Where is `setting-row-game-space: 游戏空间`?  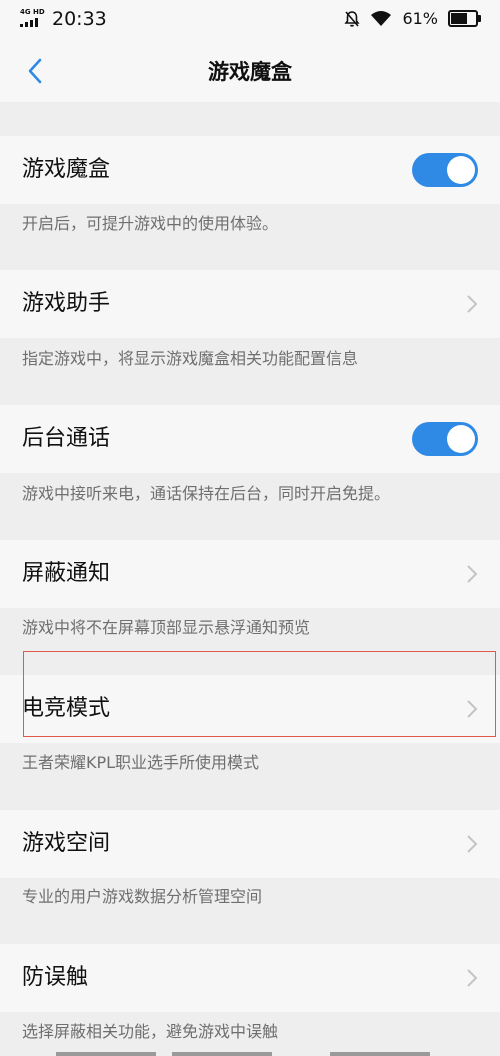 setting-row-game-space: 游戏空间 is located at coordinates (250, 844).